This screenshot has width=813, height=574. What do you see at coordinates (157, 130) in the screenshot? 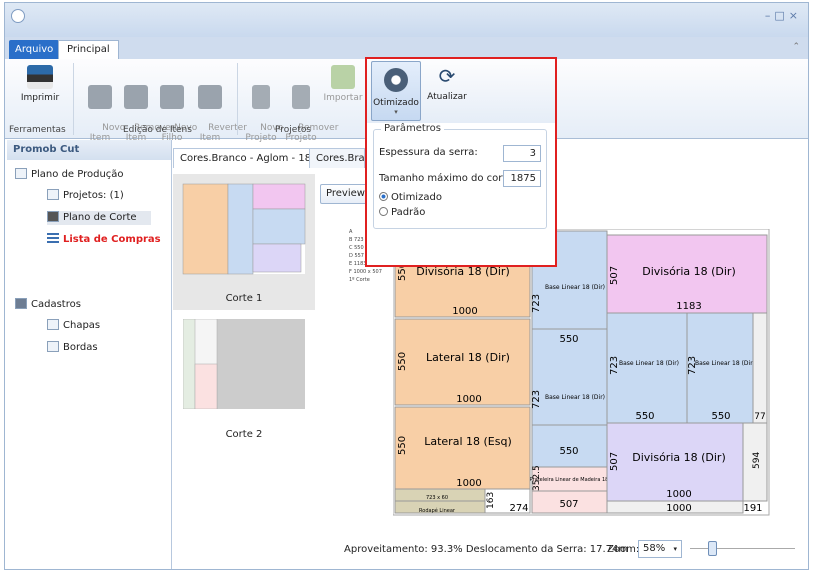
I see `group-label-item-edit: Edição de Itens` at bounding box center [157, 130].